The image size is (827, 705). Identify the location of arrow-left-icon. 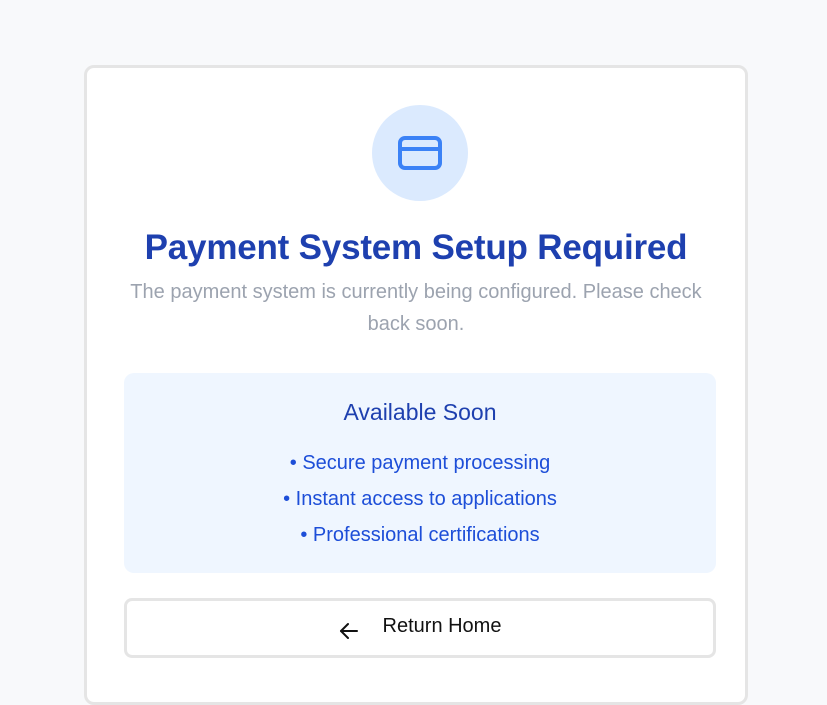
(349, 631).